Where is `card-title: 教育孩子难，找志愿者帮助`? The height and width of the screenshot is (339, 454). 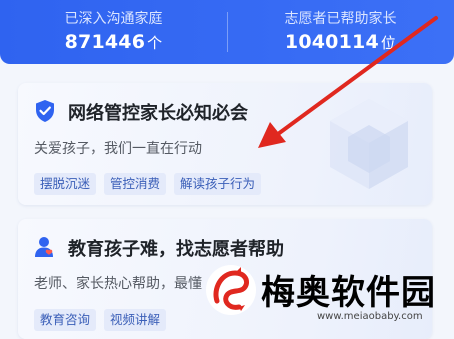
card-title: 教育孩子难，找志愿者帮助 is located at coordinates (176, 249).